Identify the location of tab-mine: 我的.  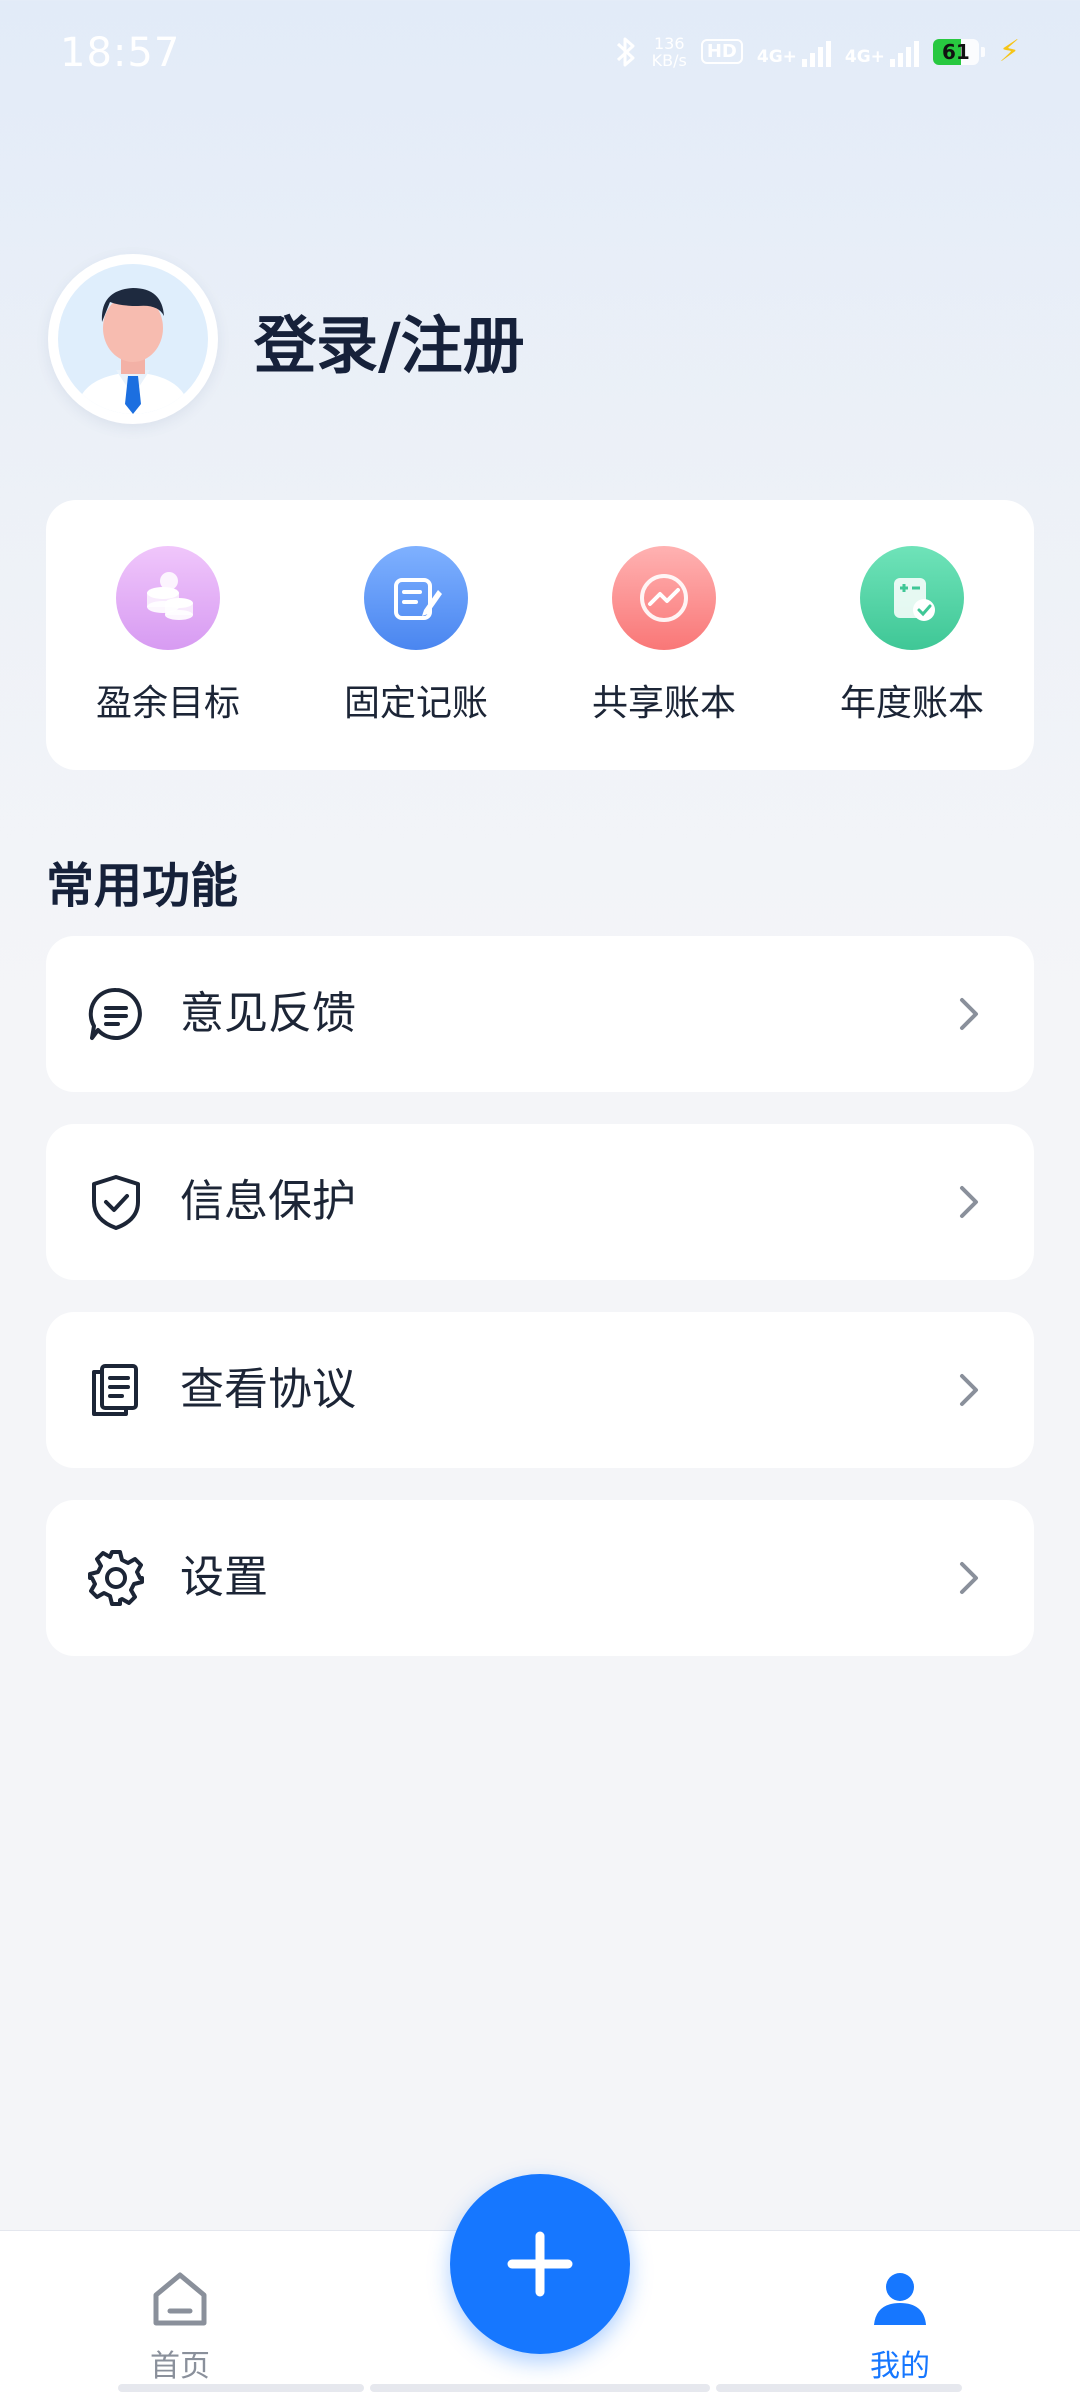
(900, 2326).